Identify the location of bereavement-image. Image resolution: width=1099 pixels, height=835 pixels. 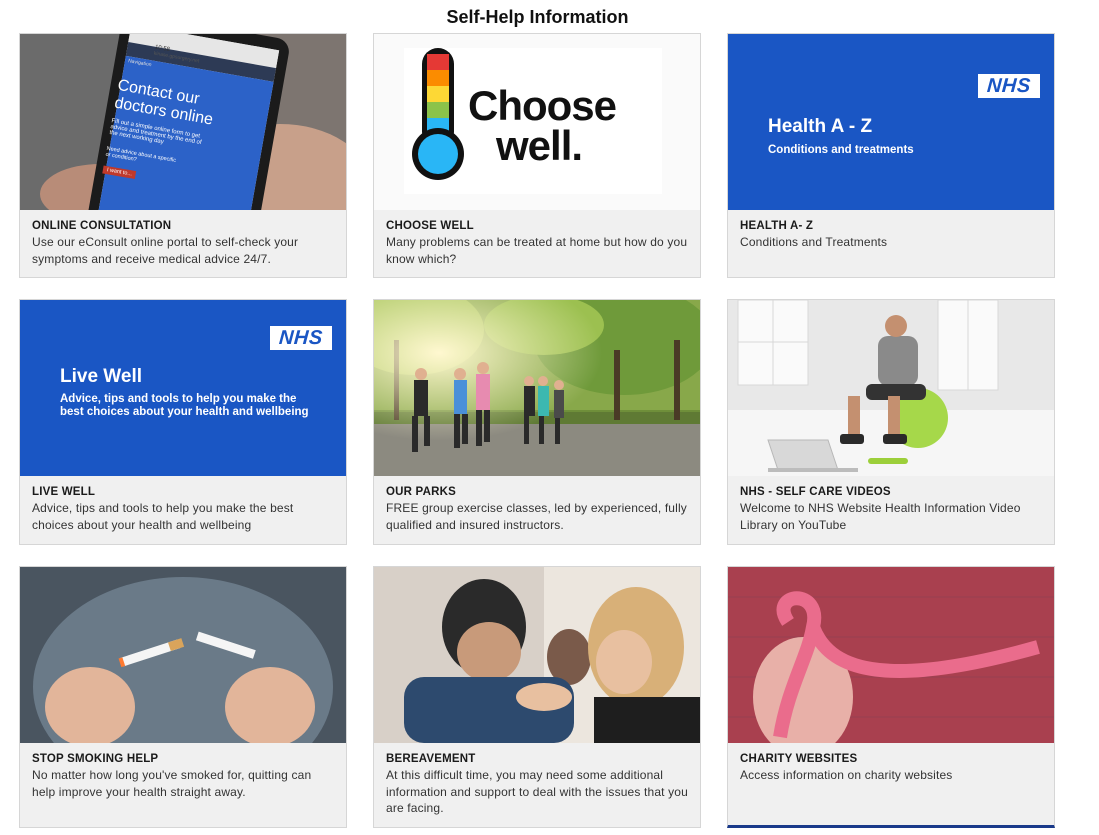
(537, 655).